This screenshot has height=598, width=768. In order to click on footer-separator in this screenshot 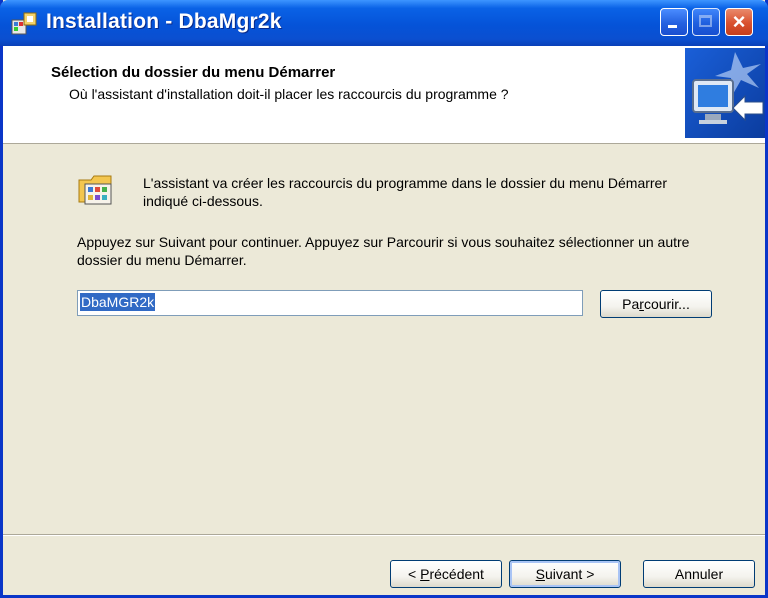, I will do `click(384, 535)`.